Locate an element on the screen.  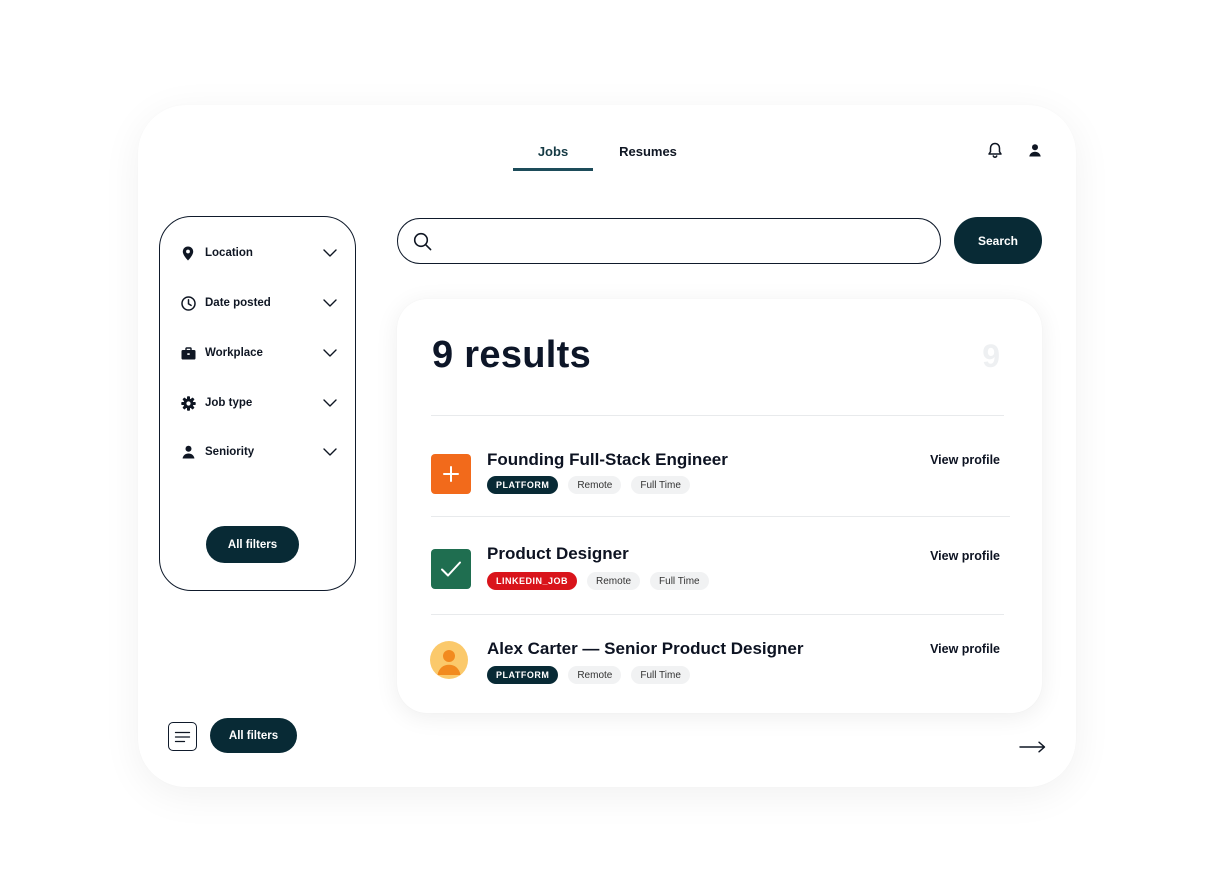
search-bar is located at coordinates (669, 241).